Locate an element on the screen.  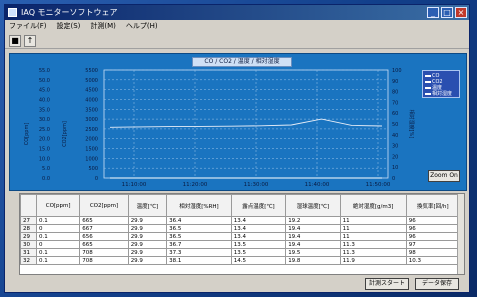
table-cell: 665 is located at coordinates (104, 244).